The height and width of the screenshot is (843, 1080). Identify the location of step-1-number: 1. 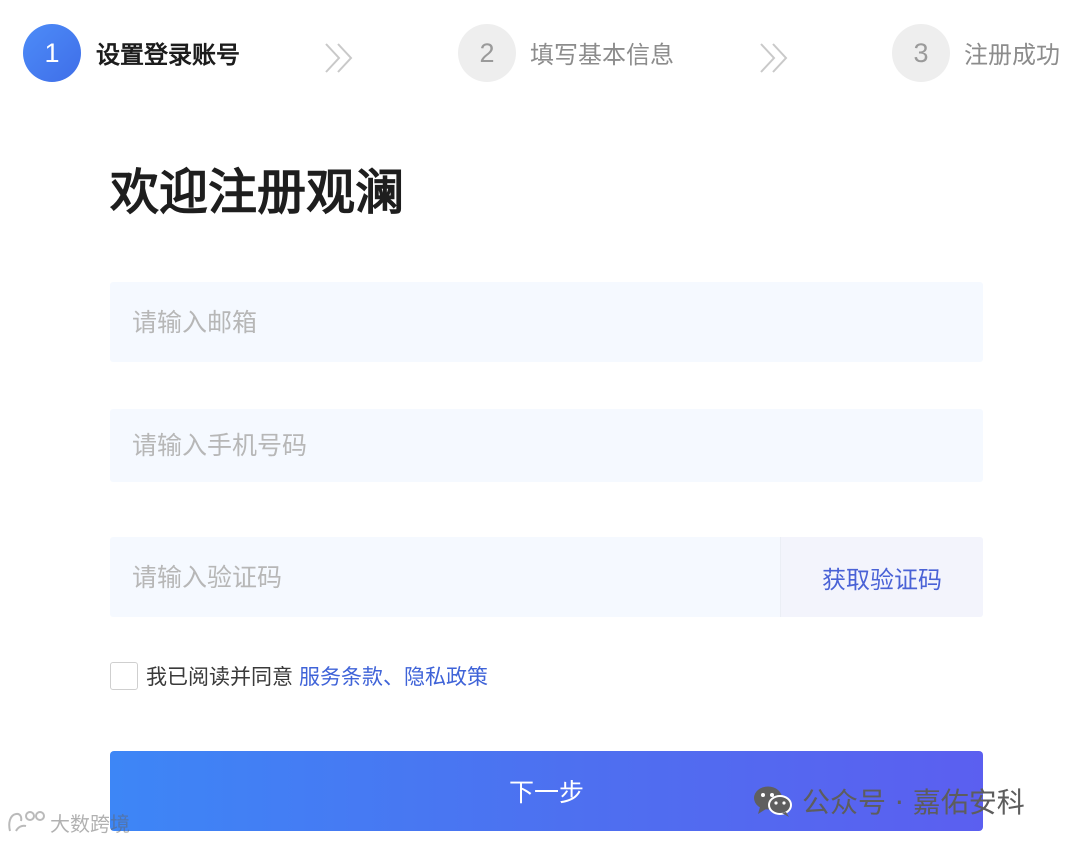
(52, 53).